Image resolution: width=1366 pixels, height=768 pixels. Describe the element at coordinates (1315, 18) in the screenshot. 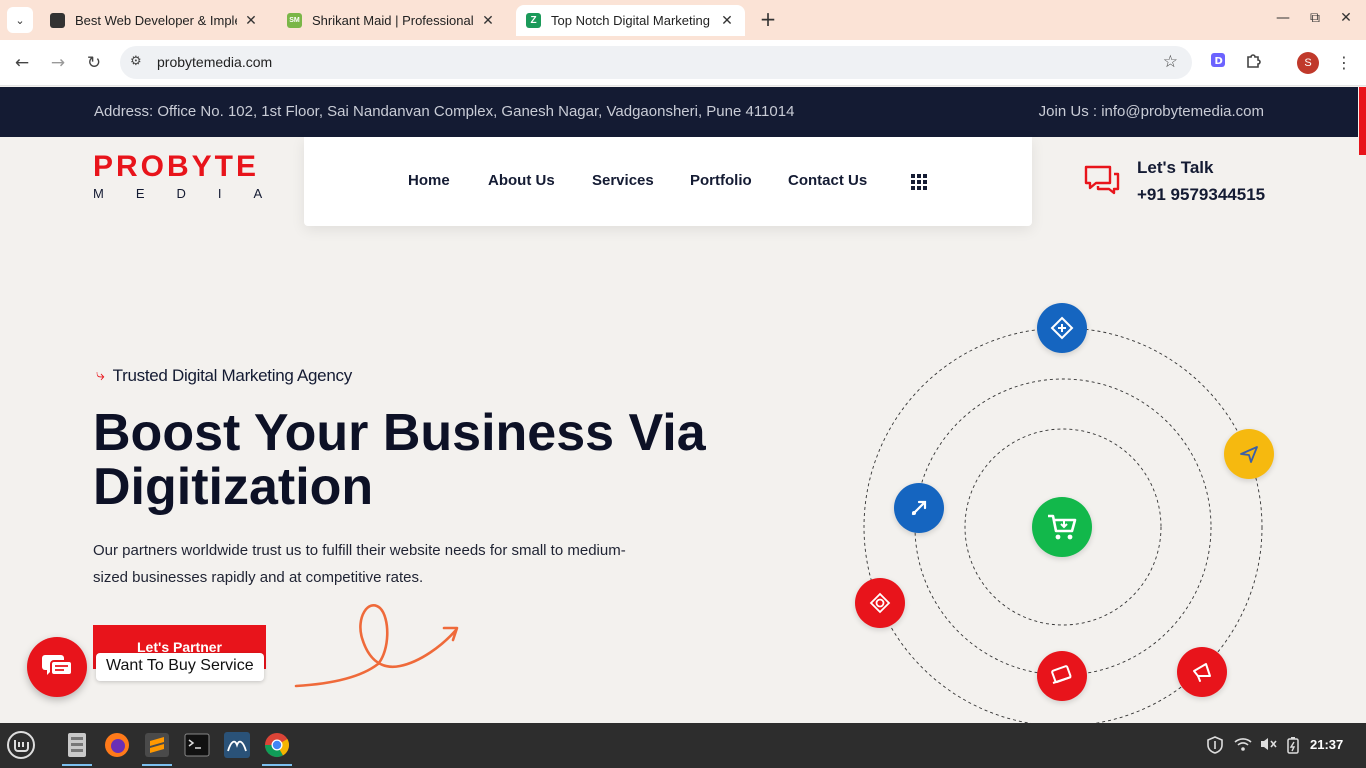

I see `restore-icon: ⧉` at that location.